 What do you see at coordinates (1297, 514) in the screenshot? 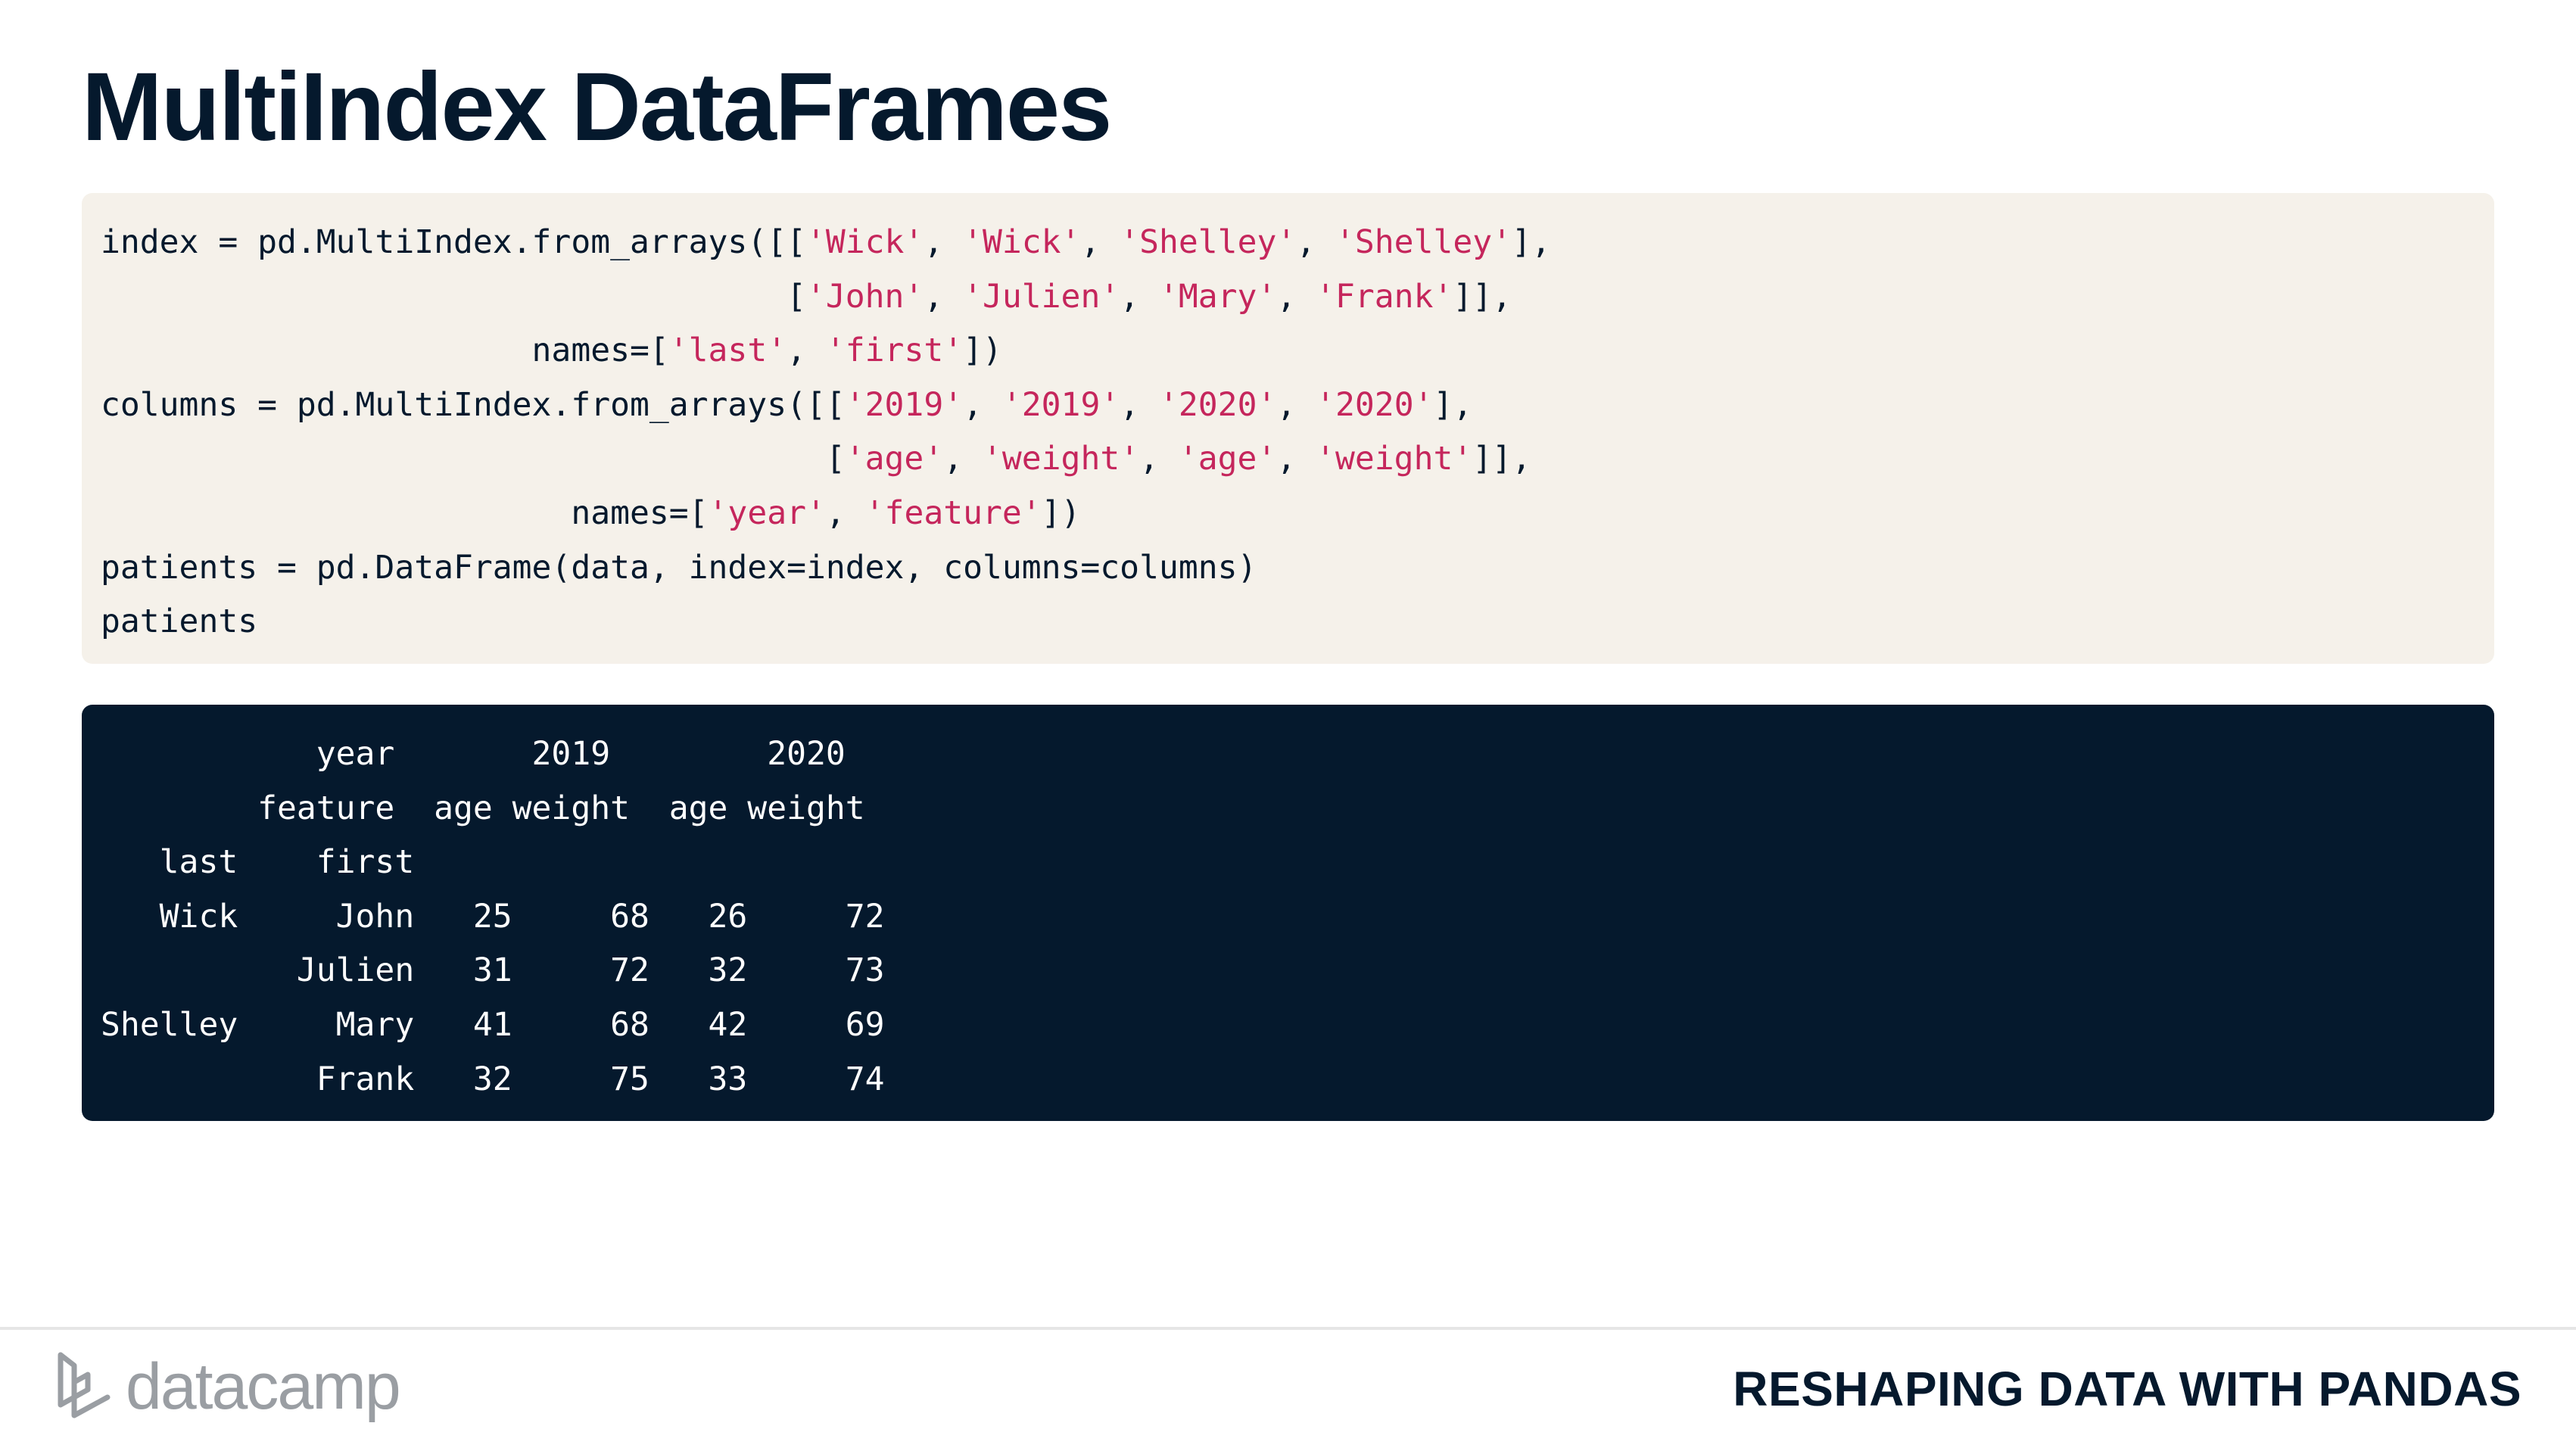
I see `code-line: names=['year', 'feature'])` at bounding box center [1297, 514].